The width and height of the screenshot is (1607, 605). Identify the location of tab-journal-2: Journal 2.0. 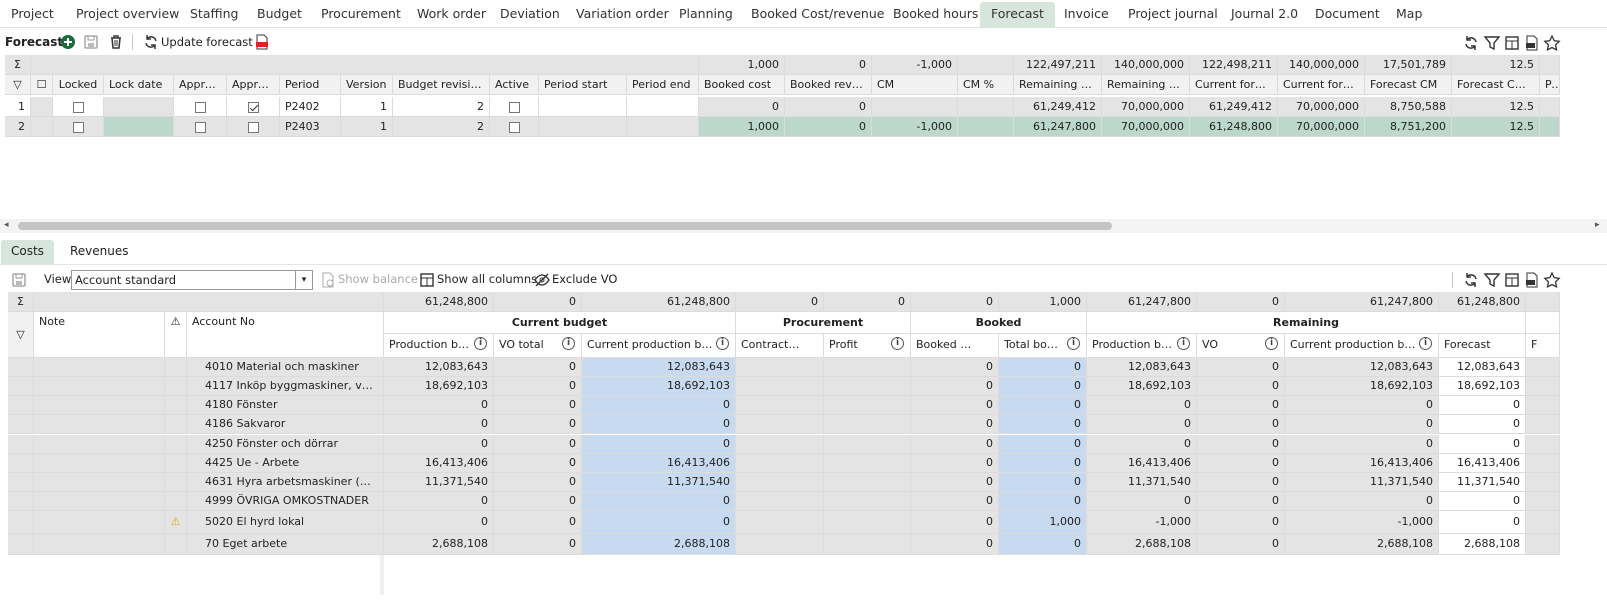
(1264, 14).